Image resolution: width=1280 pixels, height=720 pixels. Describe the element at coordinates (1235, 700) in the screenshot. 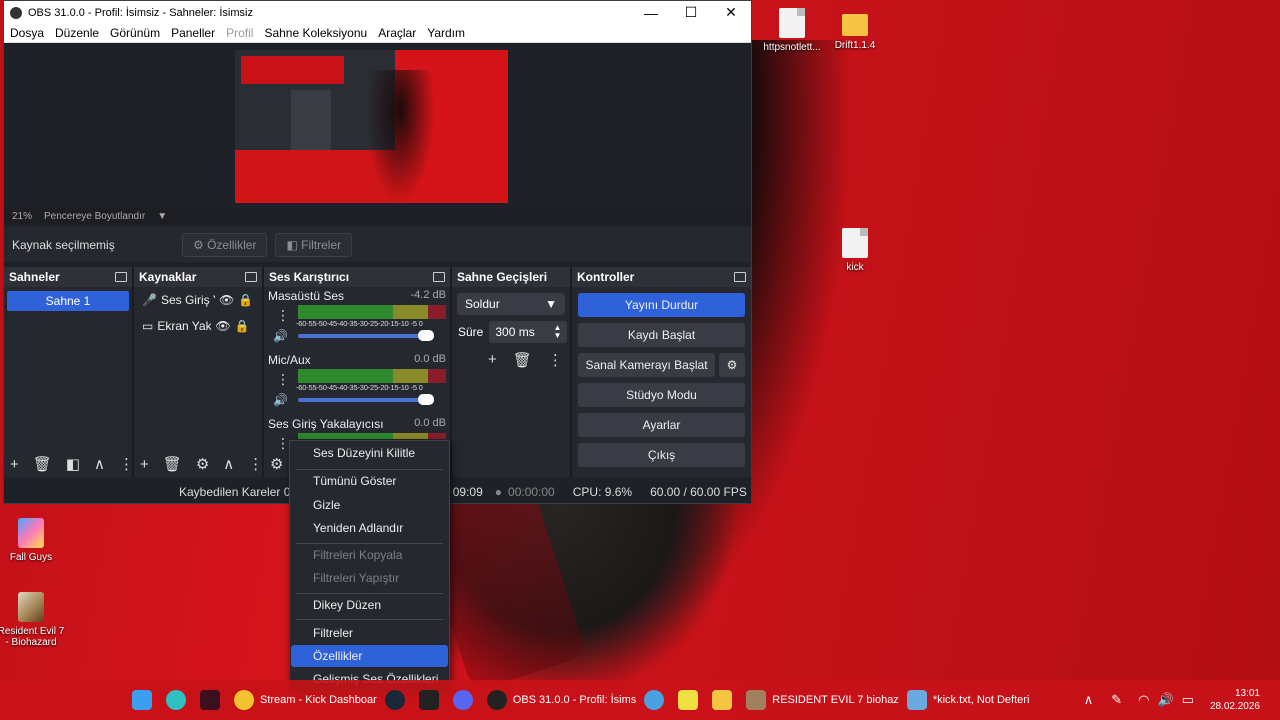

I see `clock: 13:01 28.02.2026` at that location.